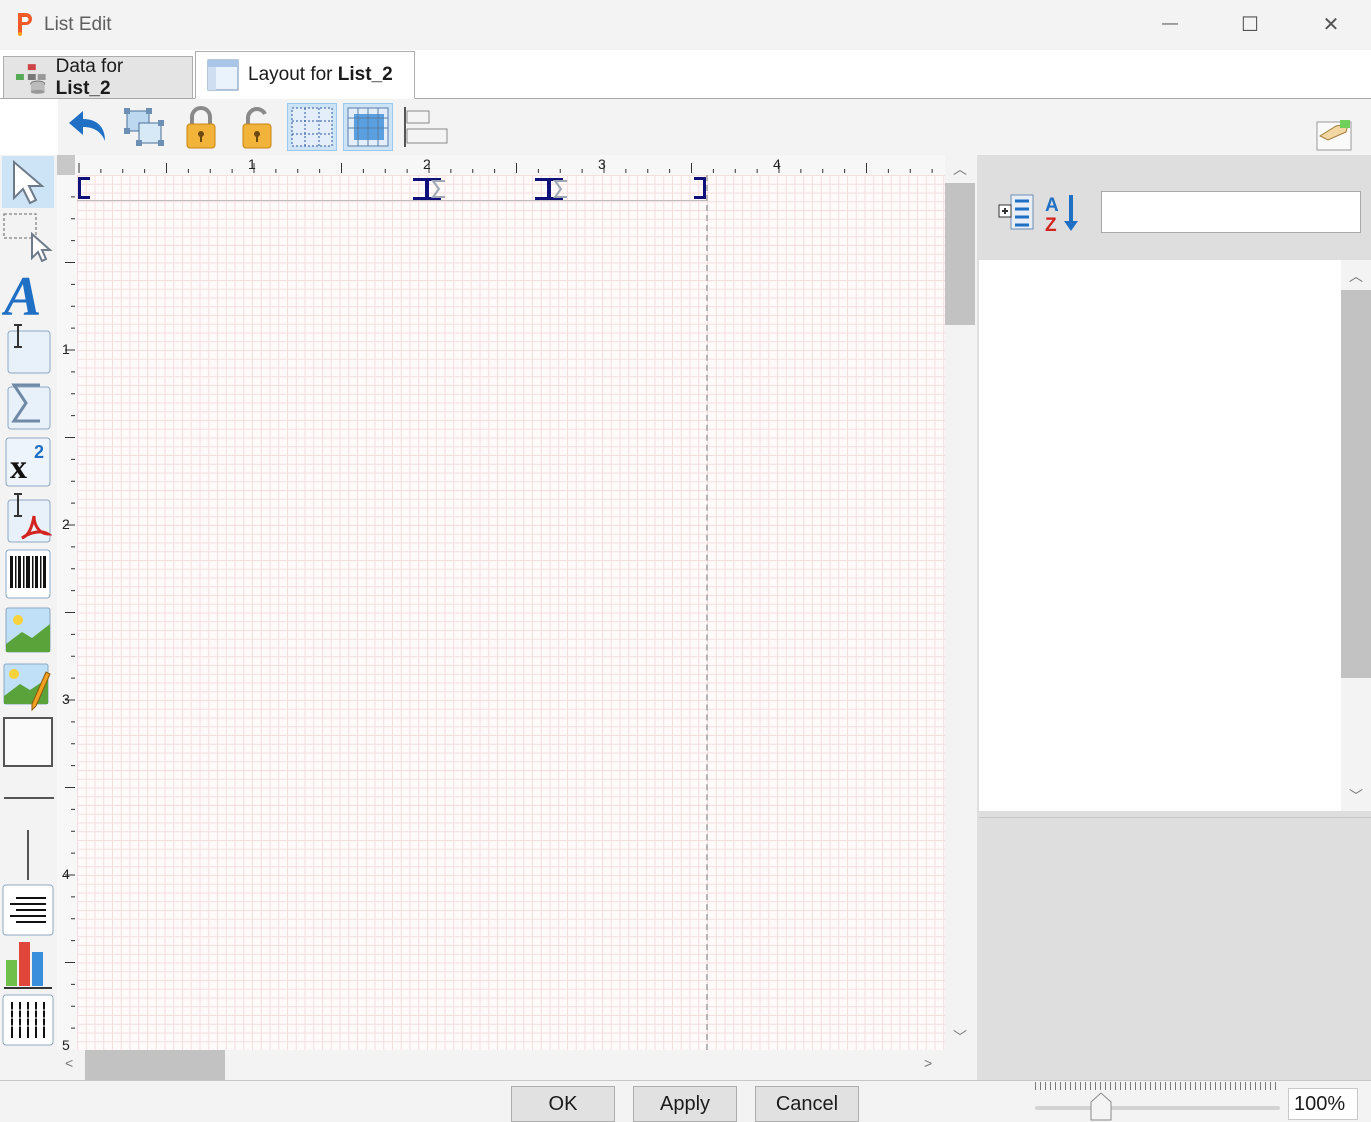  I want to click on show-grid-icon, so click(312, 127).